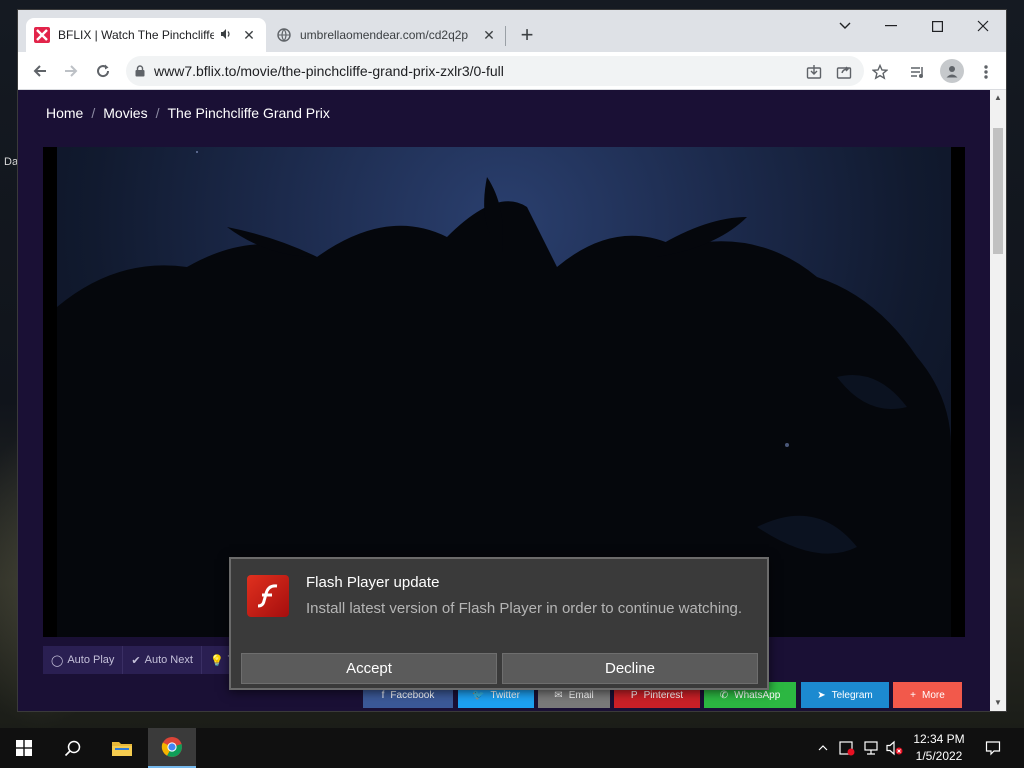 The width and height of the screenshot is (1024, 768). I want to click on email-icon: ✉, so click(558, 695).